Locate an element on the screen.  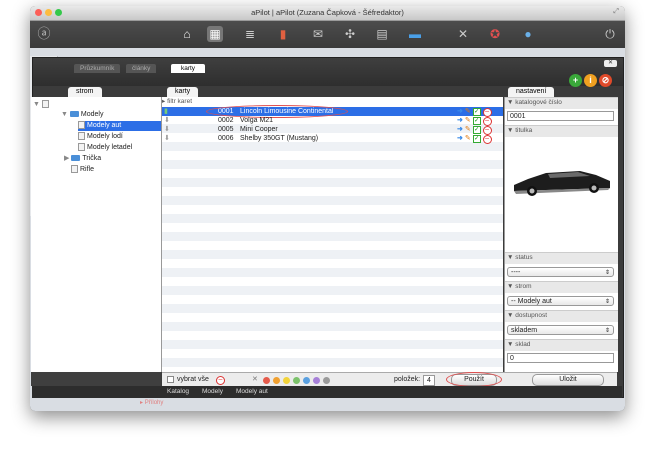
catalog-label: ▼ katalogové číslo is located at coordinates (534, 102).